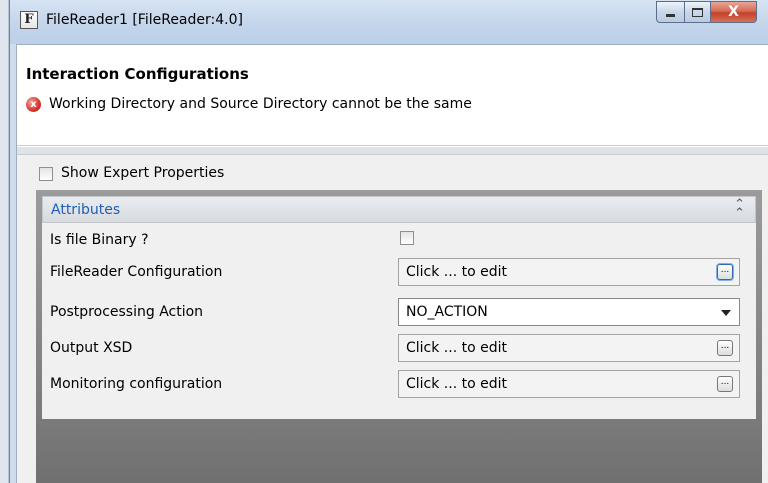 Image resolution: width=768 pixels, height=483 pixels. I want to click on is-file-binary-label: Is file Binary ?, so click(99, 240).